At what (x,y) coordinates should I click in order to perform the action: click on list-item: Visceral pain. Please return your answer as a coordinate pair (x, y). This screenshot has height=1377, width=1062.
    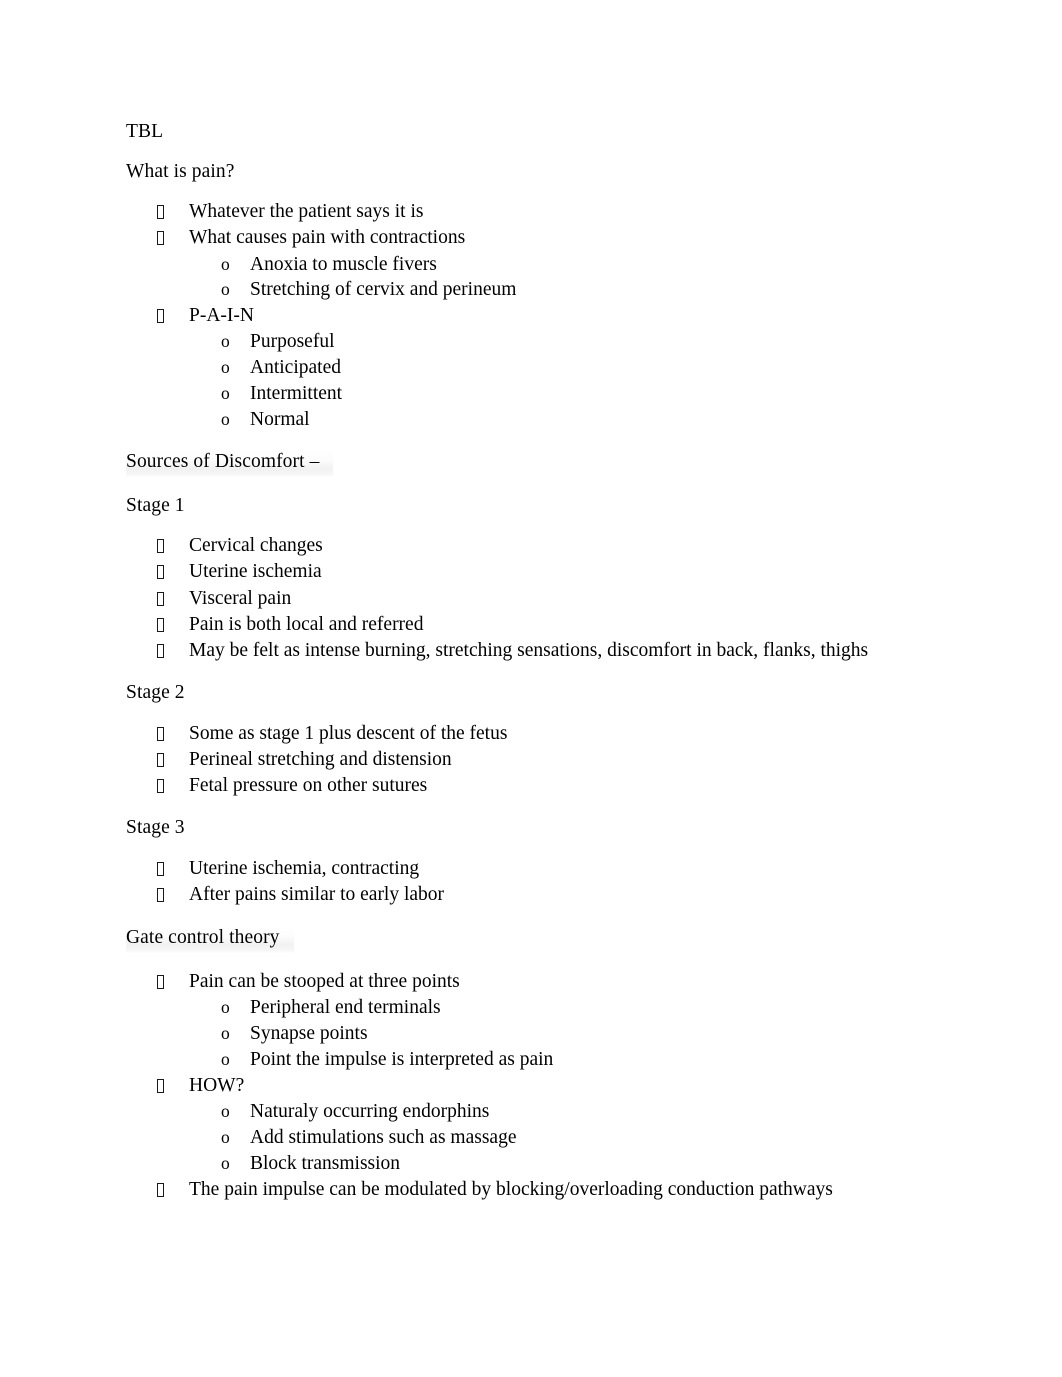
    Looking at the image, I should click on (531, 599).